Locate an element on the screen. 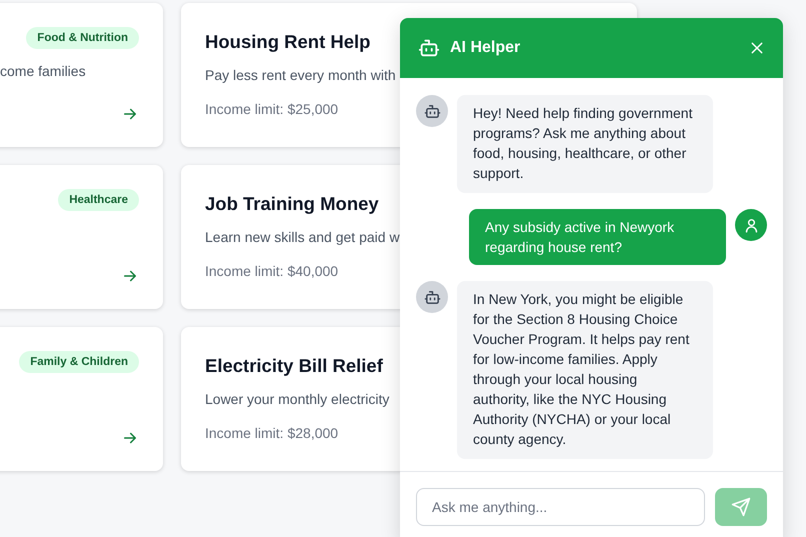  card-description: Lower your monthly electricity is located at coordinates (297, 399).